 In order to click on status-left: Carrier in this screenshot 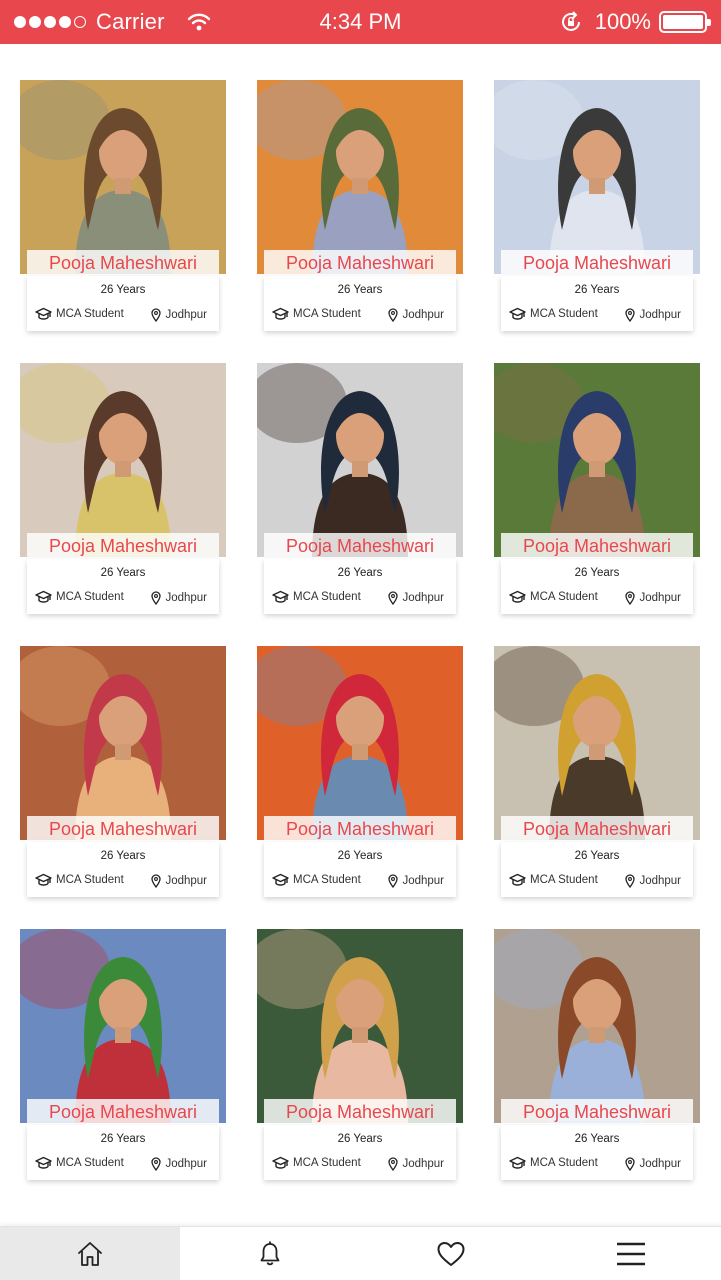, I will do `click(112, 22)`.